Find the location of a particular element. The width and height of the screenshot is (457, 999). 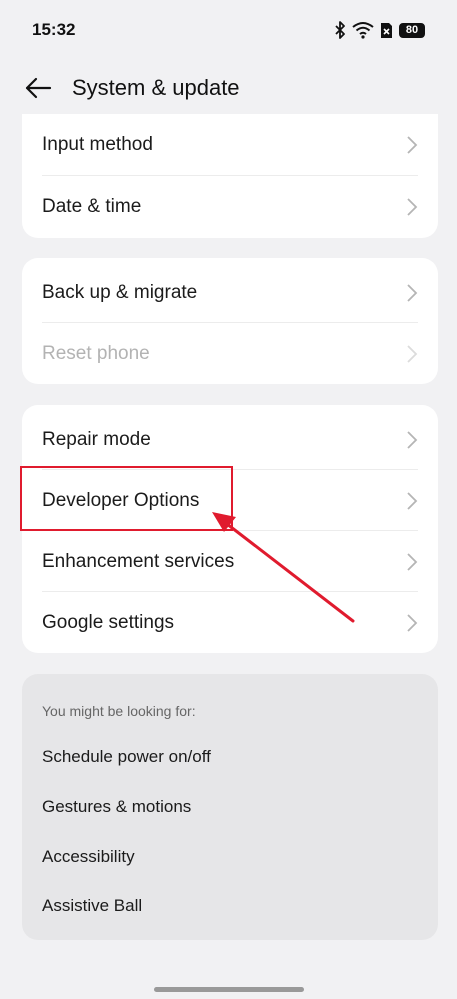

back-up-migrate-label: Back up & migrate is located at coordinates (120, 292).